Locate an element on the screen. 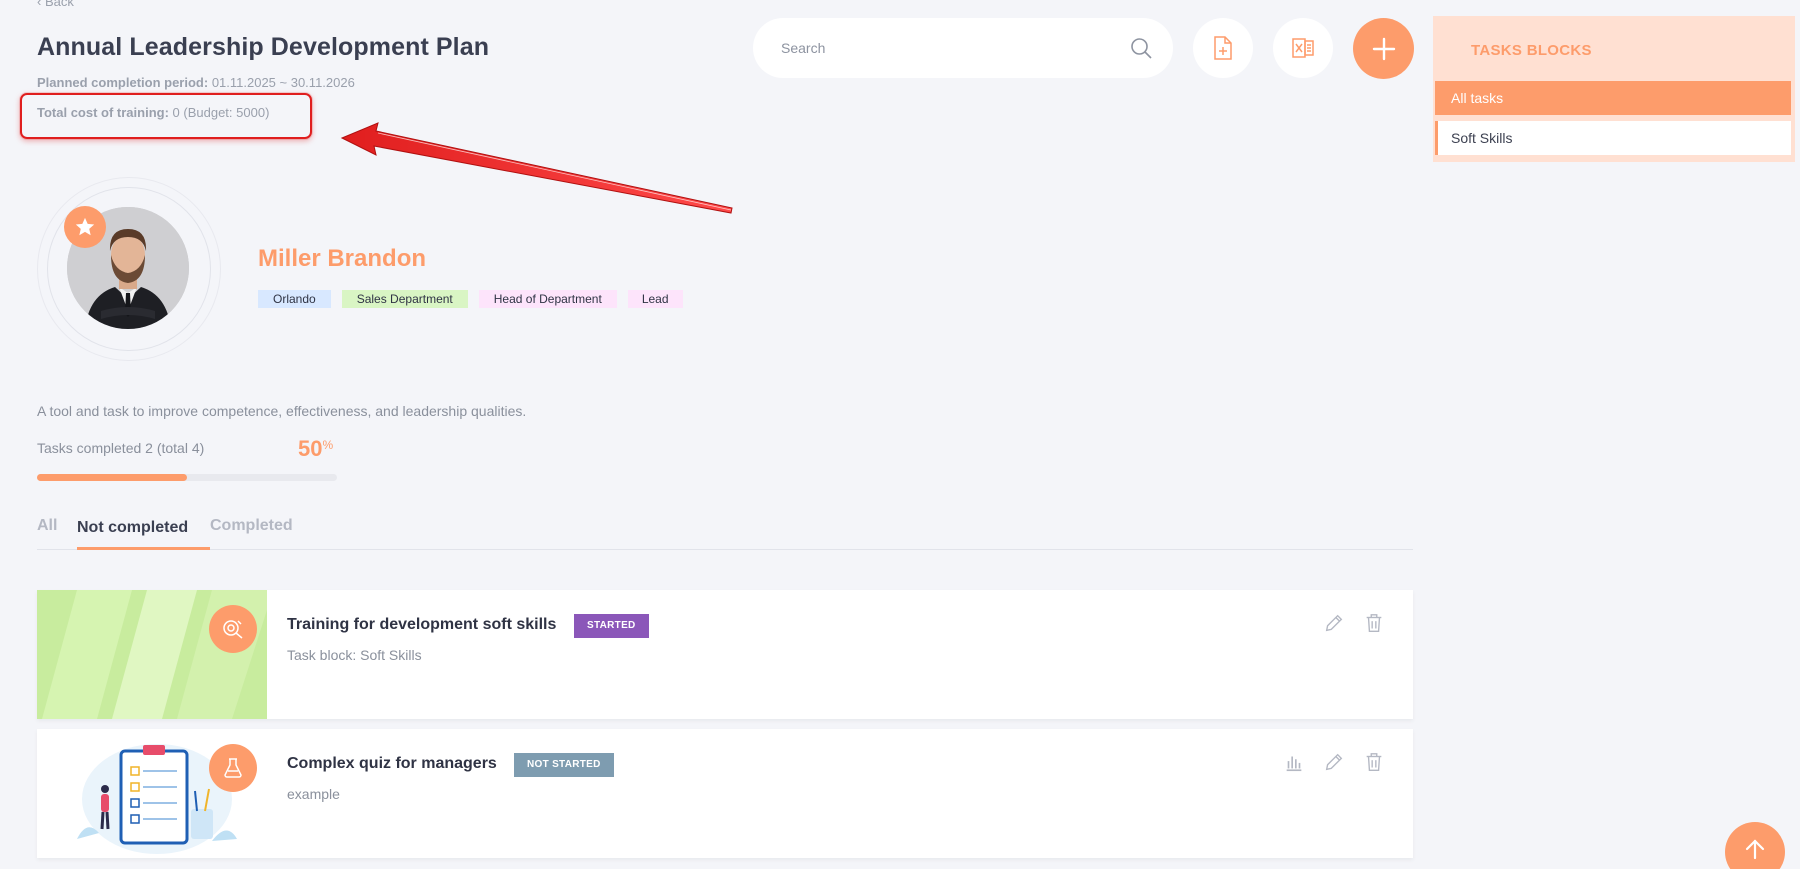 The height and width of the screenshot is (869, 1800). tag-location: Orlando is located at coordinates (294, 299).